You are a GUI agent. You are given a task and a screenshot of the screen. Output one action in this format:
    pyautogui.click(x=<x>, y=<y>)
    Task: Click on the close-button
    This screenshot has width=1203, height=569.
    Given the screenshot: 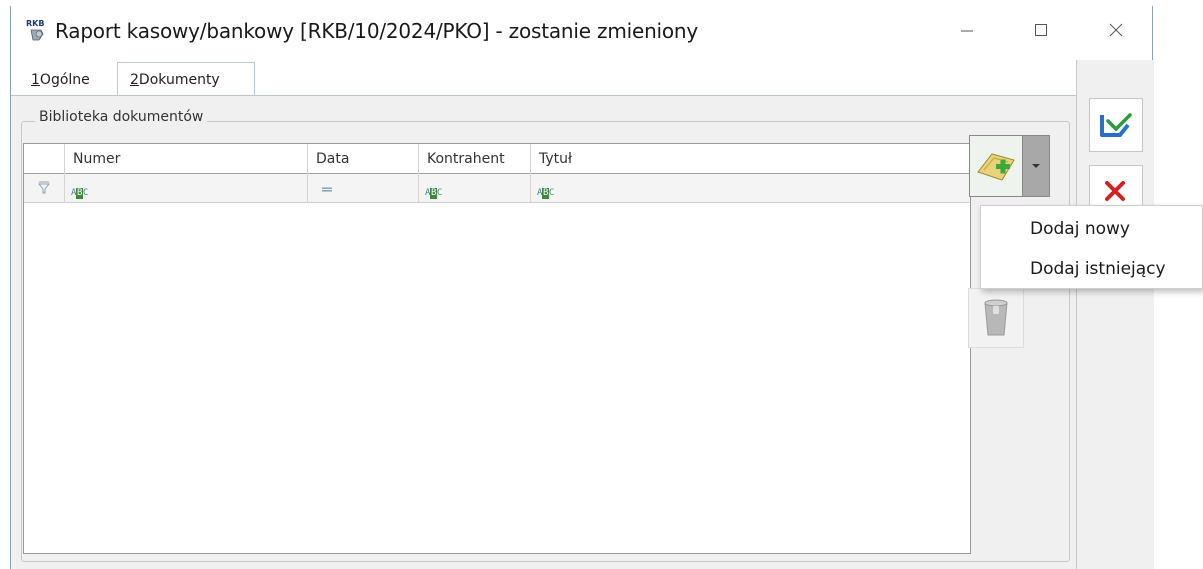 What is the action you would take?
    pyautogui.click(x=1116, y=30)
    